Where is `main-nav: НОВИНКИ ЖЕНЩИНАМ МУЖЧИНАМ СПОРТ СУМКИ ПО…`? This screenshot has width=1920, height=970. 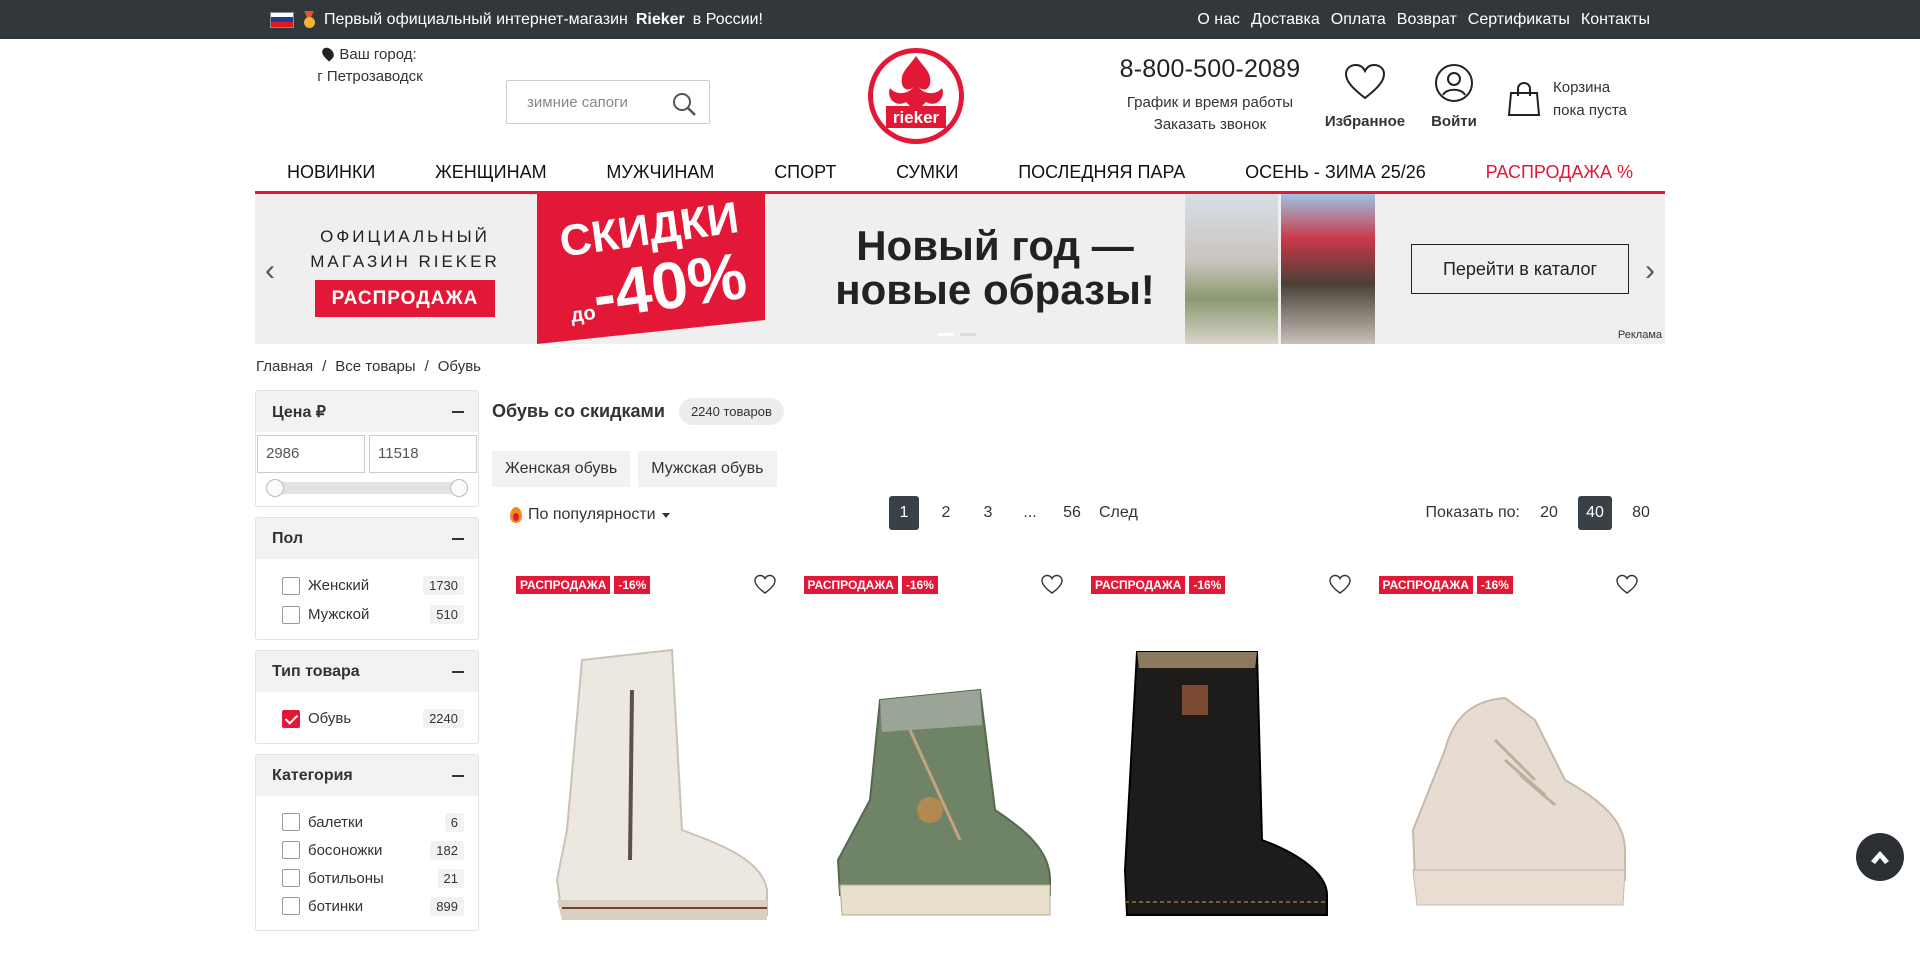 main-nav: НОВИНКИ ЖЕНЩИНАМ МУЖЧИНАМ СПОРТ СУМКИ ПО… is located at coordinates (960, 174).